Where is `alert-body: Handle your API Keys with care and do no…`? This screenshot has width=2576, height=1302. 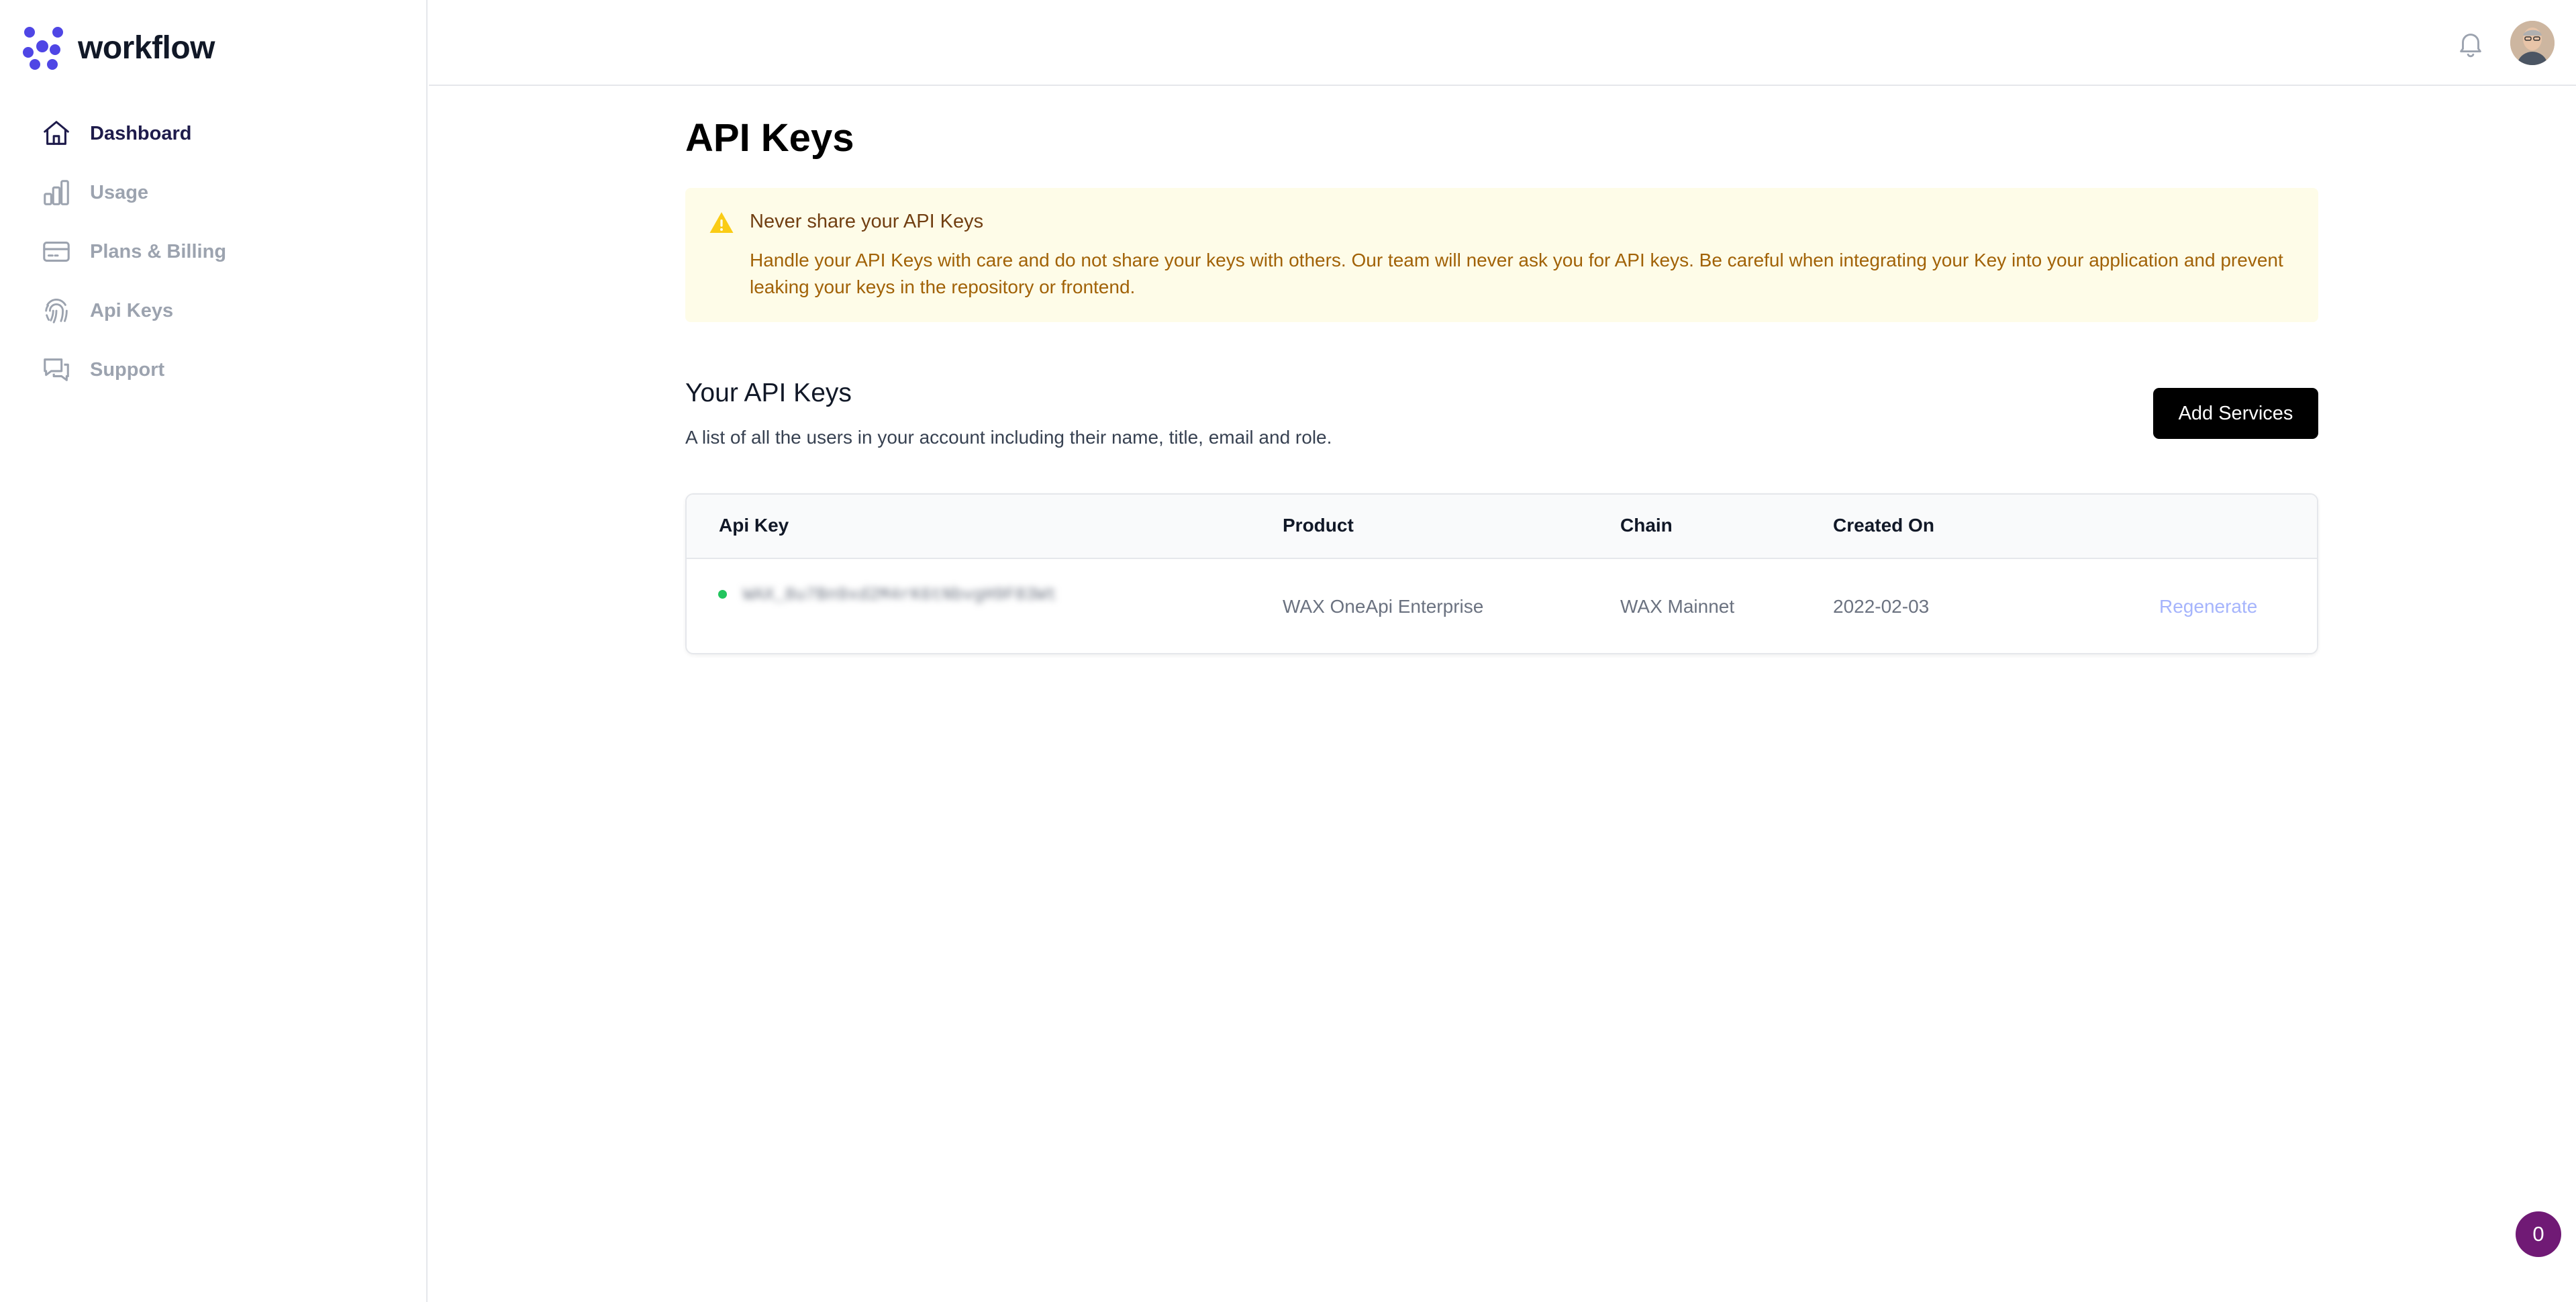 alert-body: Handle your API Keys with care and do no… is located at coordinates (1516, 273).